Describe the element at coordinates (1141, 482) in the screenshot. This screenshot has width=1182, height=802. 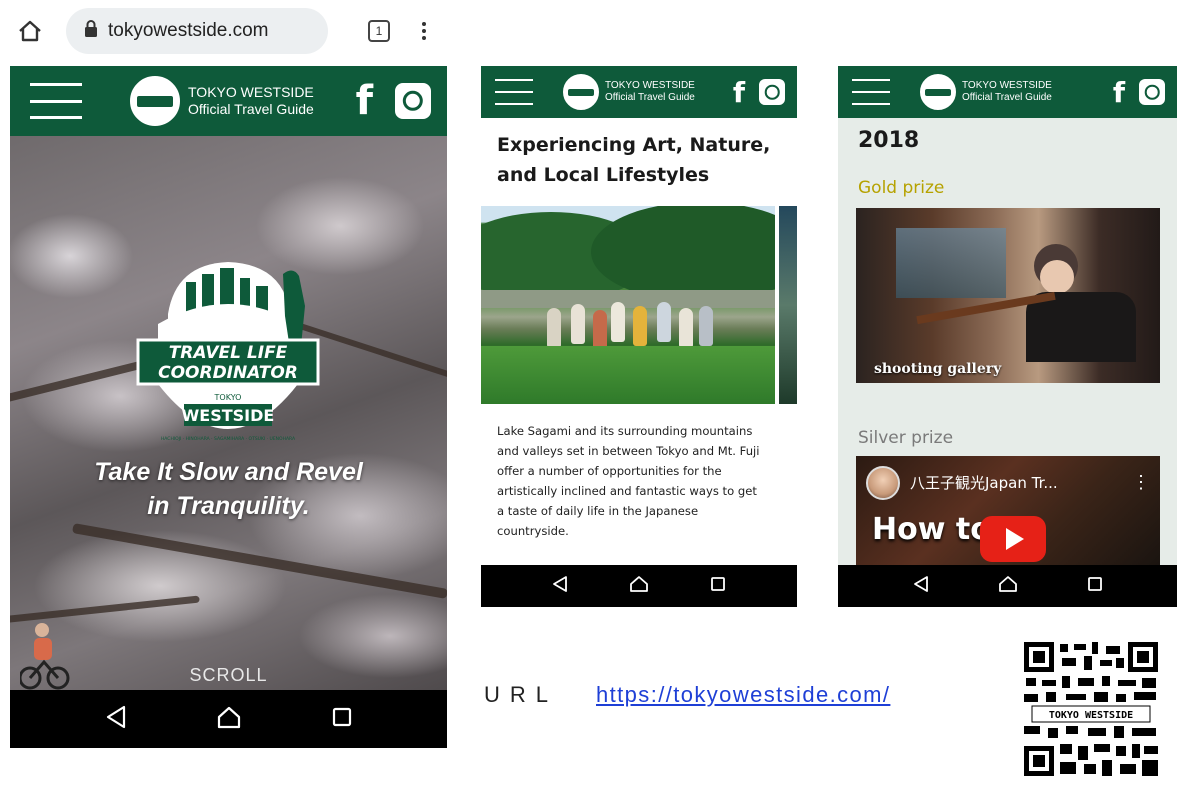
I see `video-menu-icon: ⋮` at that location.